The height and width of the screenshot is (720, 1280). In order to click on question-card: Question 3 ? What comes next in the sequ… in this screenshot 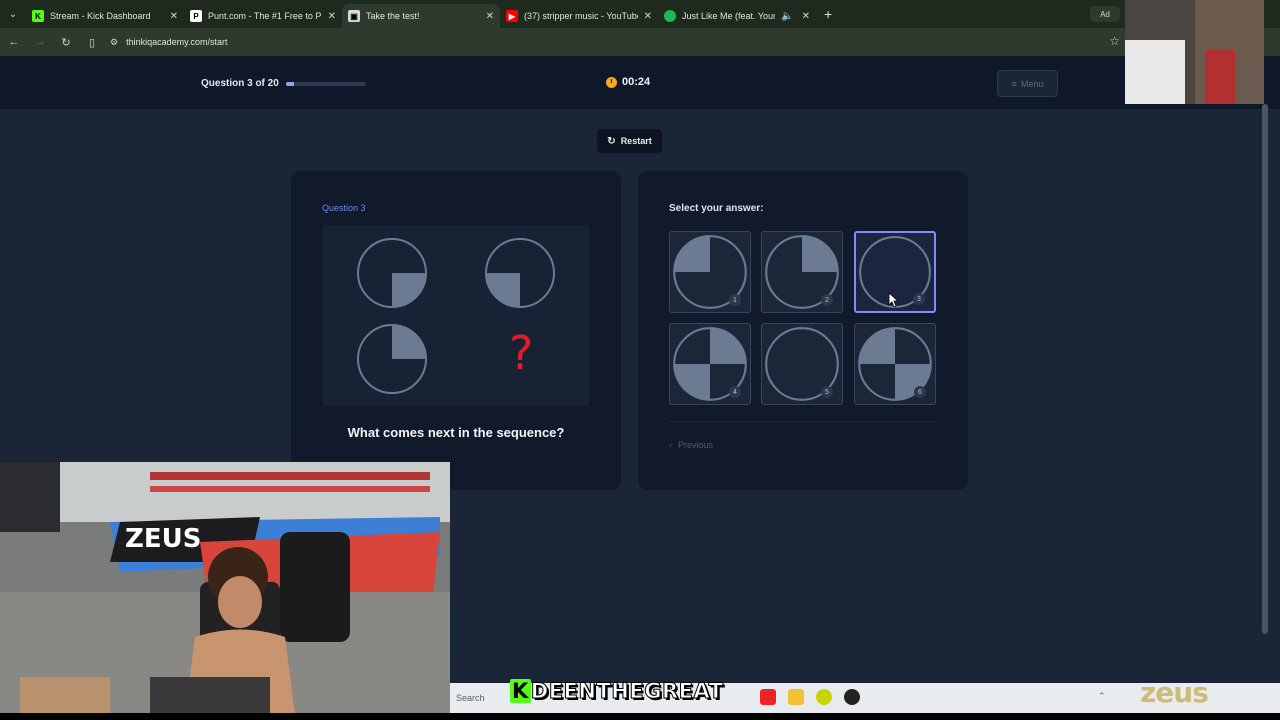, I will do `click(456, 330)`.